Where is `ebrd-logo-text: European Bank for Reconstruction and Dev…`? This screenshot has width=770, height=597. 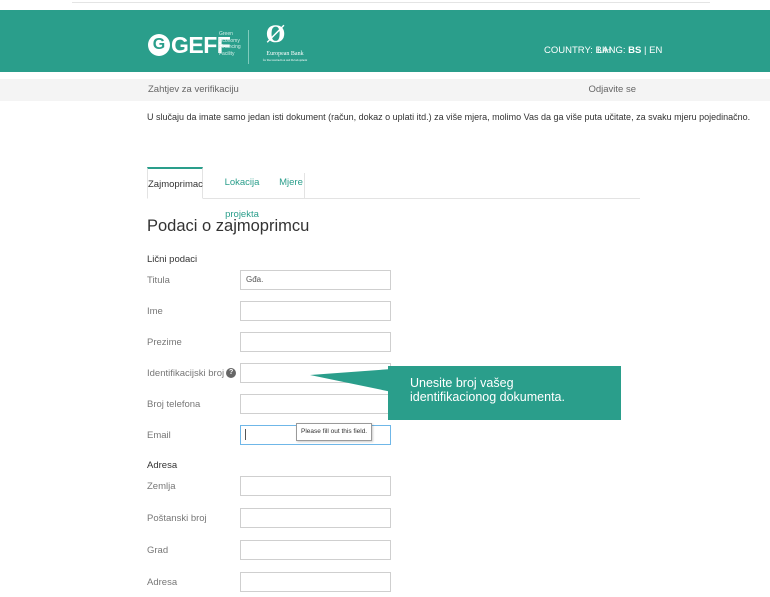 ebrd-logo-text: European Bank for Reconstruction and Dev… is located at coordinates (285, 56).